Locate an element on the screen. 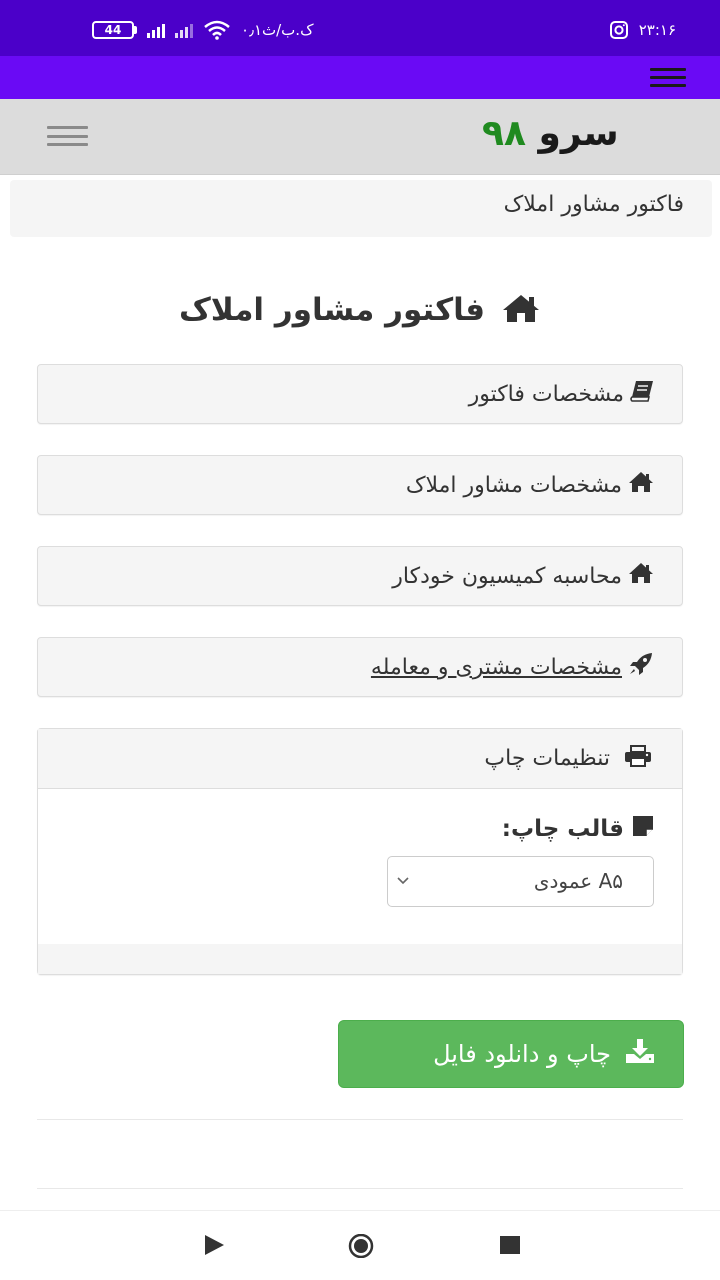 The height and width of the screenshot is (1280, 720). panel-heading: مشخصات مشتری و معامله is located at coordinates (360, 667).